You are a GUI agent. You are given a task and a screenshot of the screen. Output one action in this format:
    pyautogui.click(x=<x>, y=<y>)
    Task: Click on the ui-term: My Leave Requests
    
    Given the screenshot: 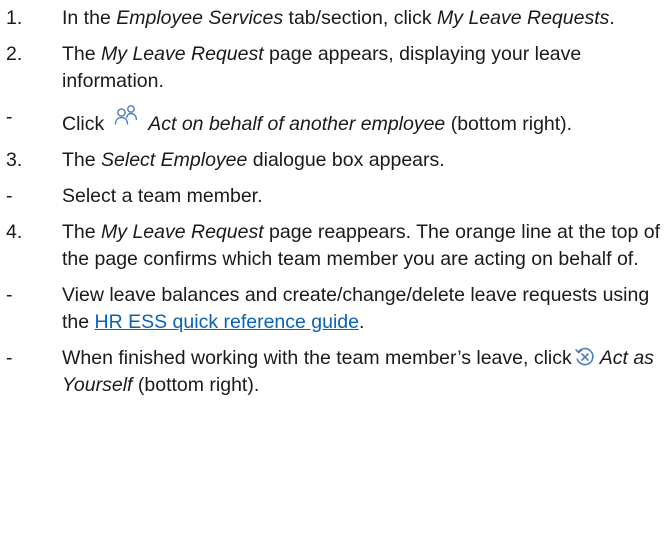 What is the action you would take?
    pyautogui.click(x=523, y=18)
    